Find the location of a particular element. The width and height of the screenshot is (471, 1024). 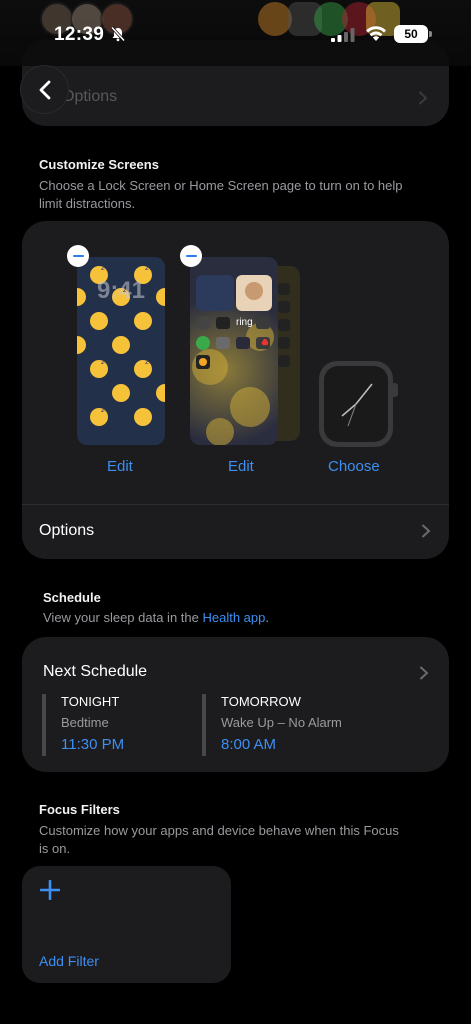

health-app-link: Health app is located at coordinates (233, 617).